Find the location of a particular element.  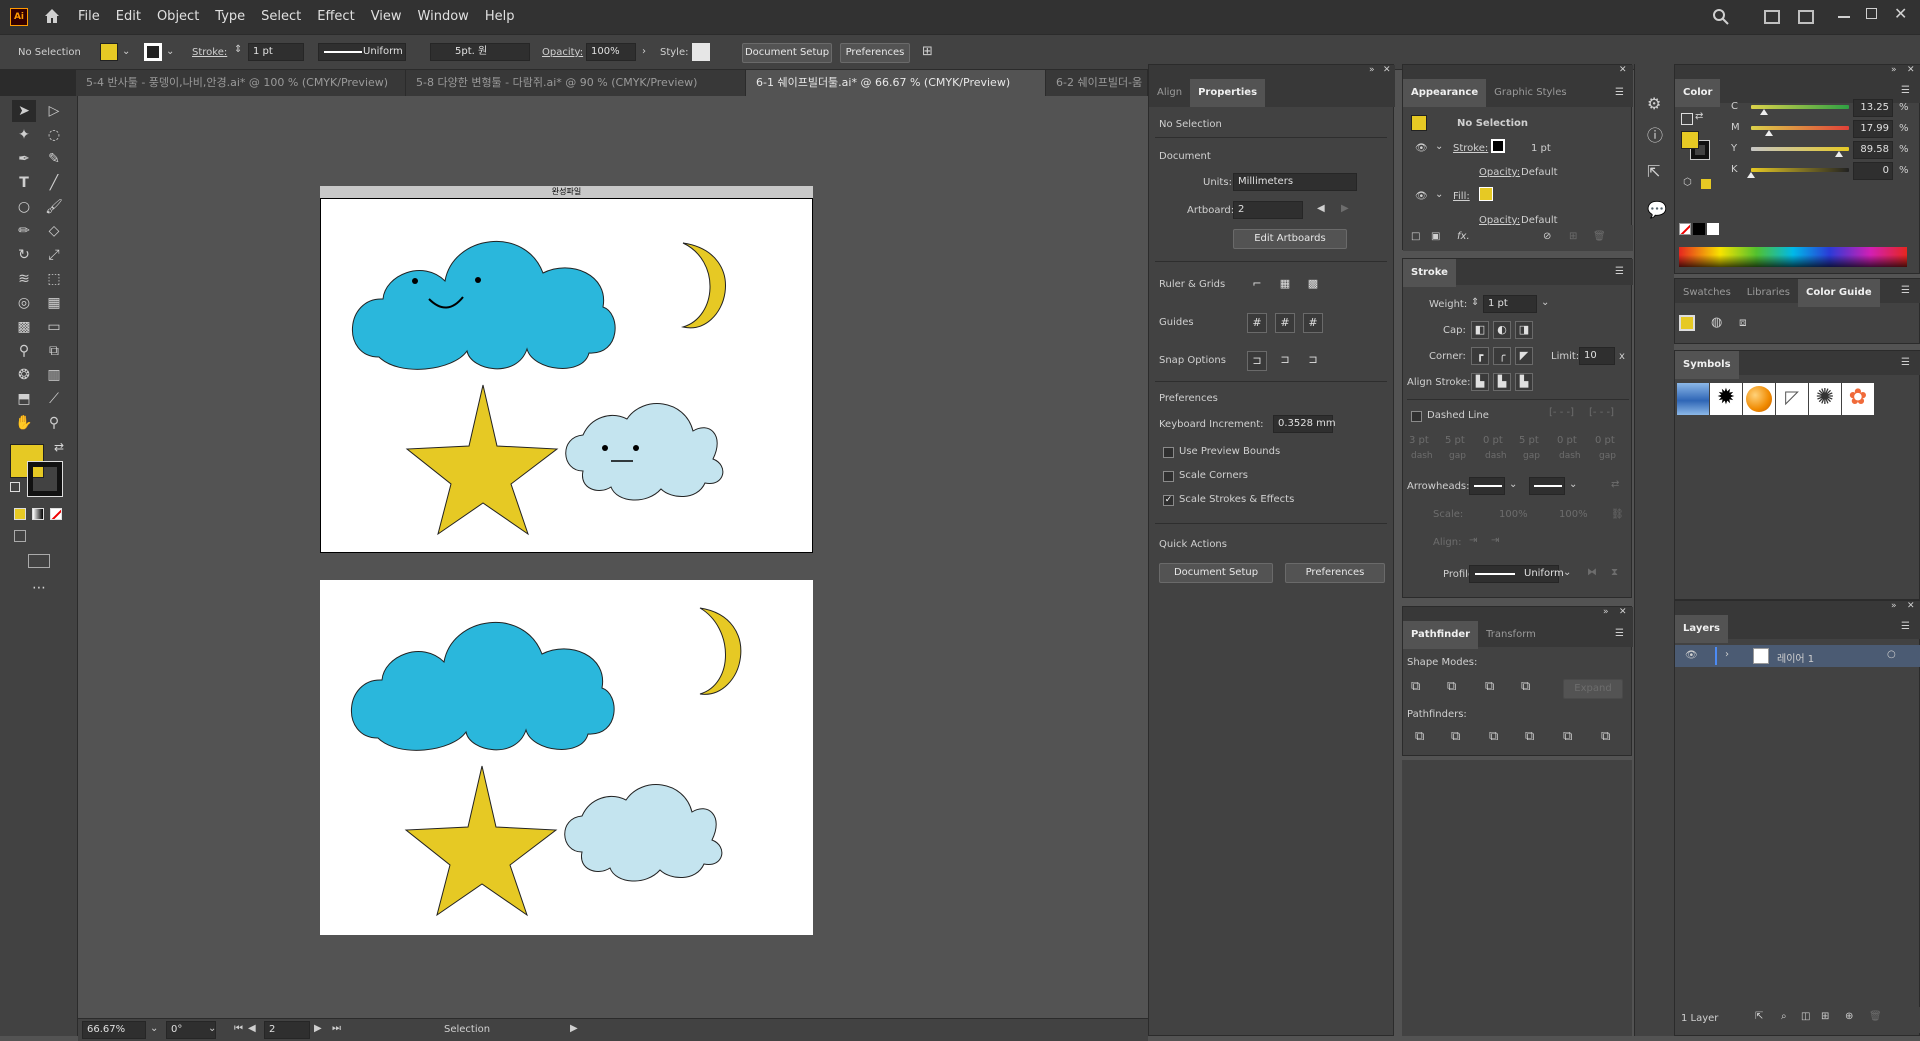

delete-item-icon: 🗑 is located at coordinates (1599, 236).